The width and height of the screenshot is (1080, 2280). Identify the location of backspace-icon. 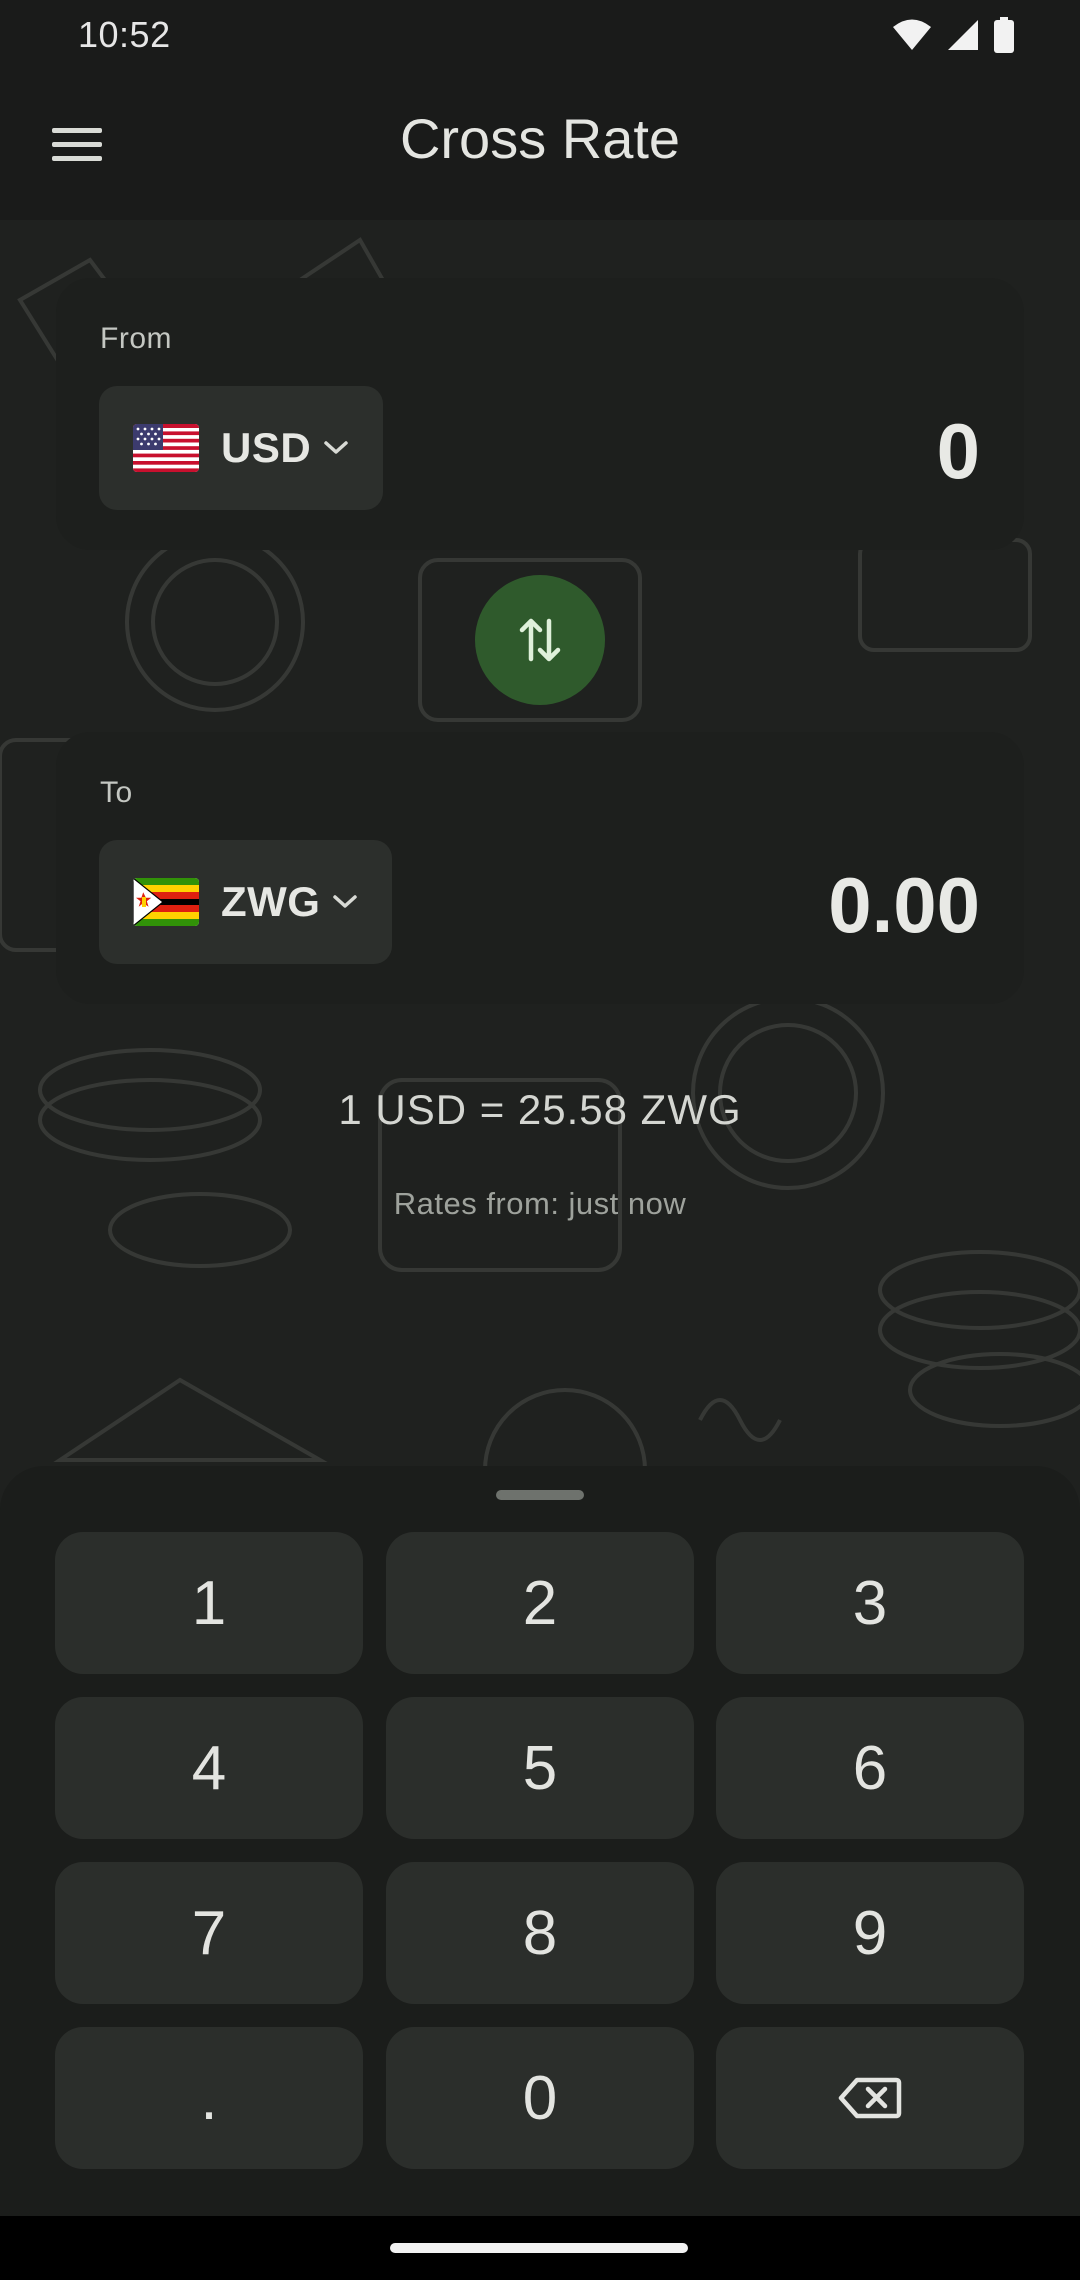
(870, 2098).